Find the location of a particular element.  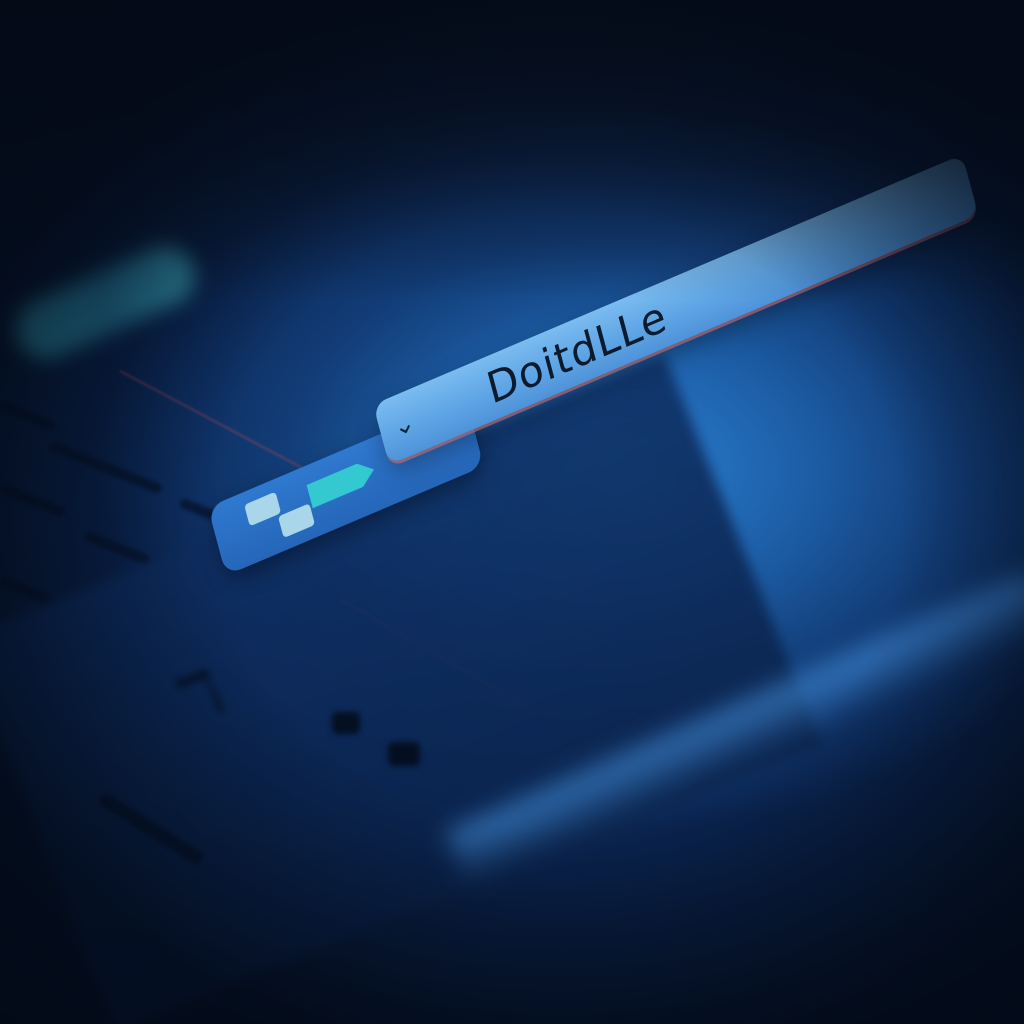

blurred-toggle-pill is located at coordinates (105, 302).